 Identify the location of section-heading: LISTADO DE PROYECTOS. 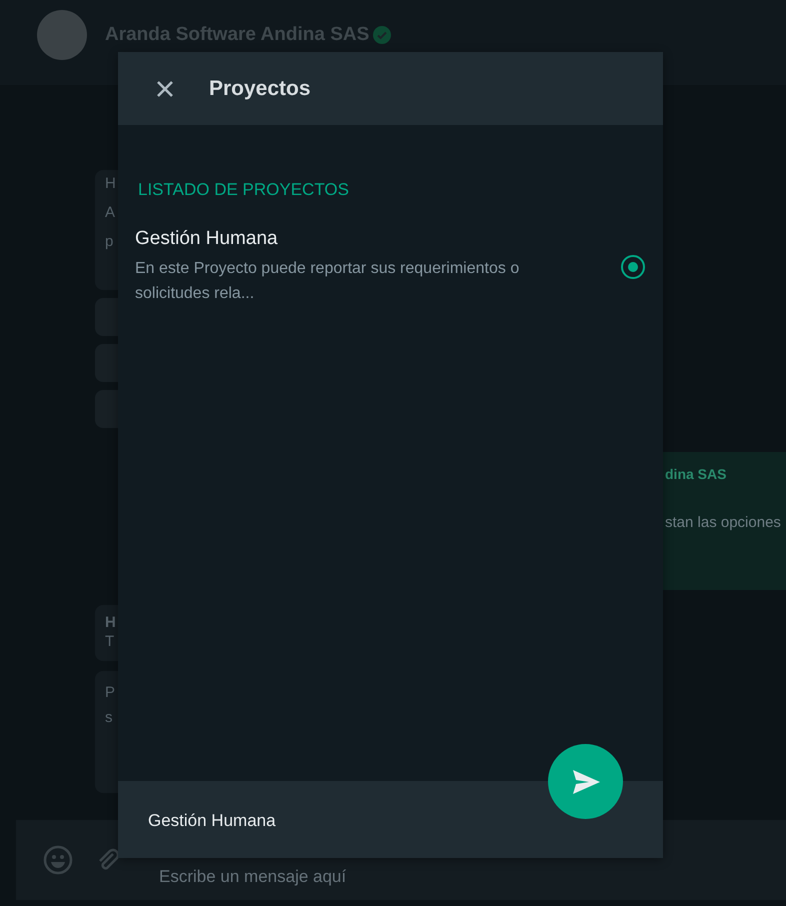
(244, 190).